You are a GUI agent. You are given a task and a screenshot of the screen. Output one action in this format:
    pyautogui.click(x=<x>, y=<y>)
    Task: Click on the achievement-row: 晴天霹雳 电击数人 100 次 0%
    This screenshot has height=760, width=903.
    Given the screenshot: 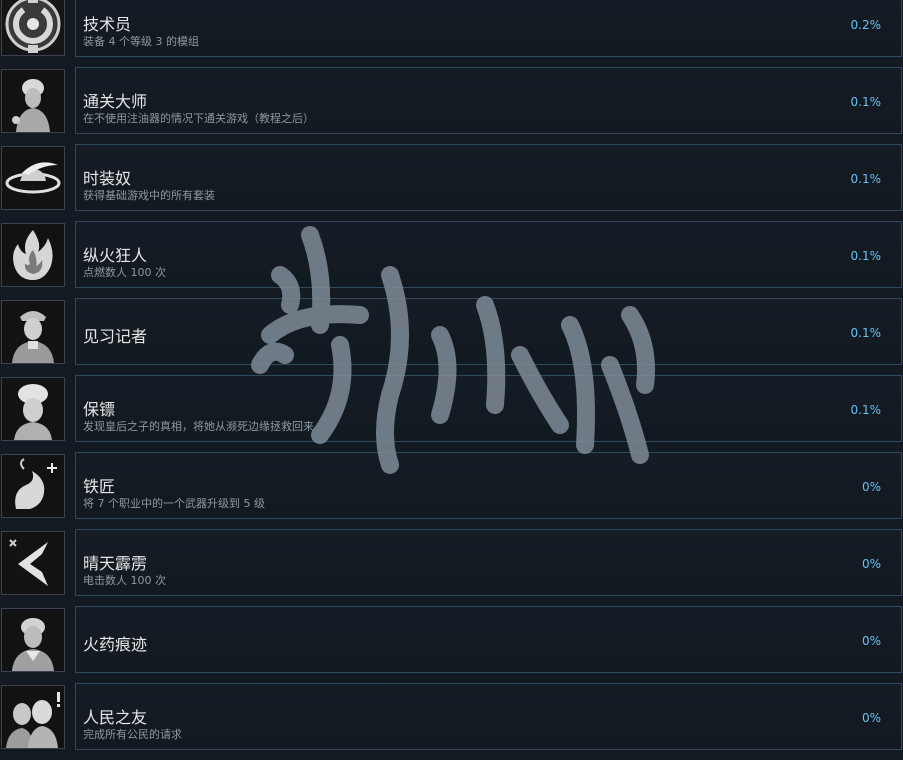 What is the action you would take?
    pyautogui.click(x=451, y=567)
    